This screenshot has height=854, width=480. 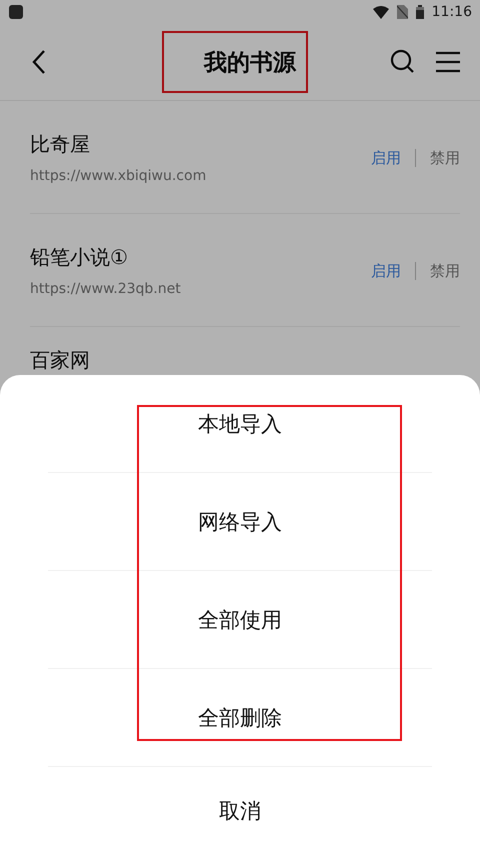 I want to click on battery-icon, so click(x=420, y=12).